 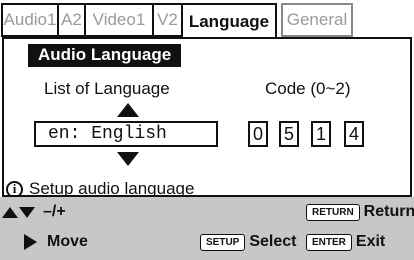 I want to click on up-arrow-icon, so click(x=128, y=110).